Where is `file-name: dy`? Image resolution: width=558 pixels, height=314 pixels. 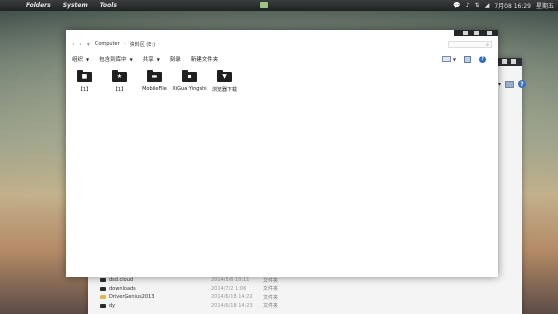 file-name: dy is located at coordinates (112, 305).